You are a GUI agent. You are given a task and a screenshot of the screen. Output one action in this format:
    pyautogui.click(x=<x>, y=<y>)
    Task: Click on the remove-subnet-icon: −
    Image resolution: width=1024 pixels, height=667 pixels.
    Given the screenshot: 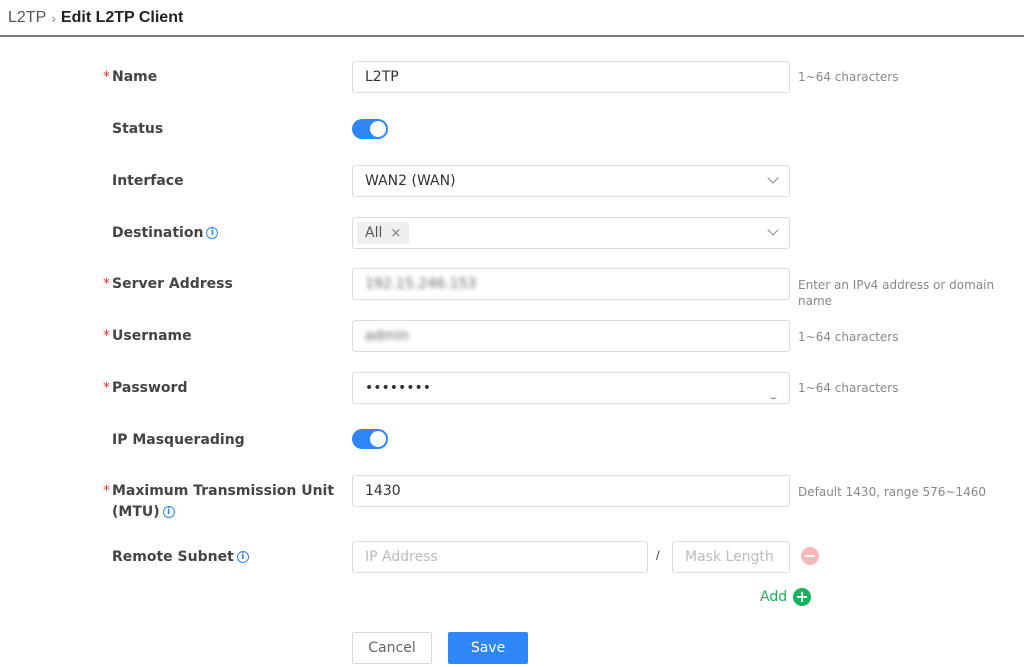 What is the action you would take?
    pyautogui.click(x=810, y=556)
    